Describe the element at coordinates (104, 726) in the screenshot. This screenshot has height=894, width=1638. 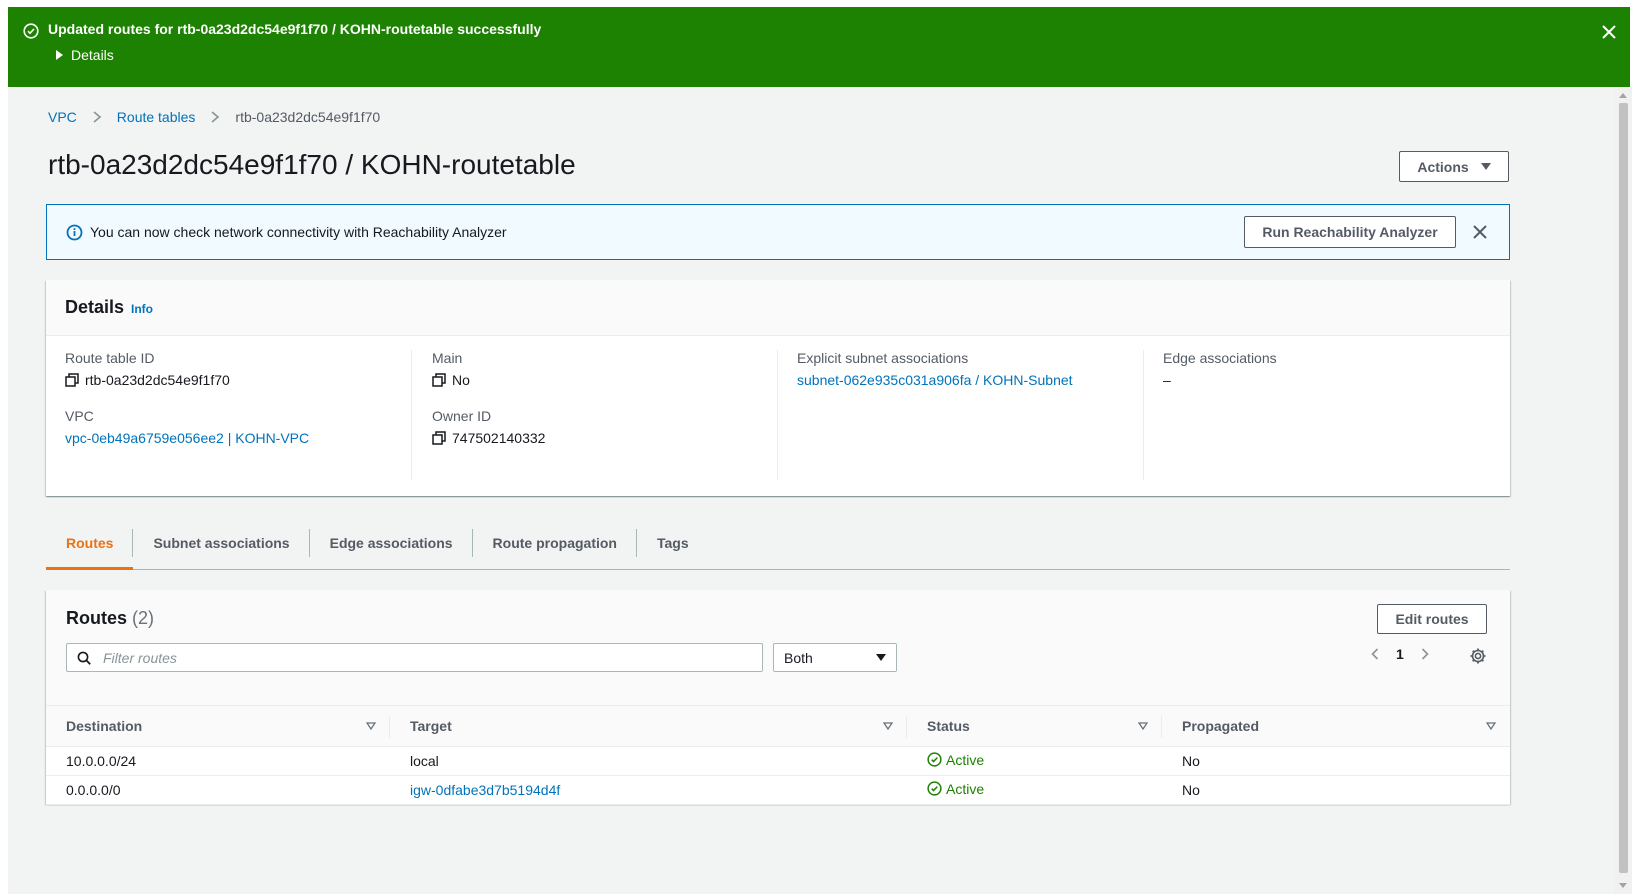
I see `column-header-label: Destination` at that location.